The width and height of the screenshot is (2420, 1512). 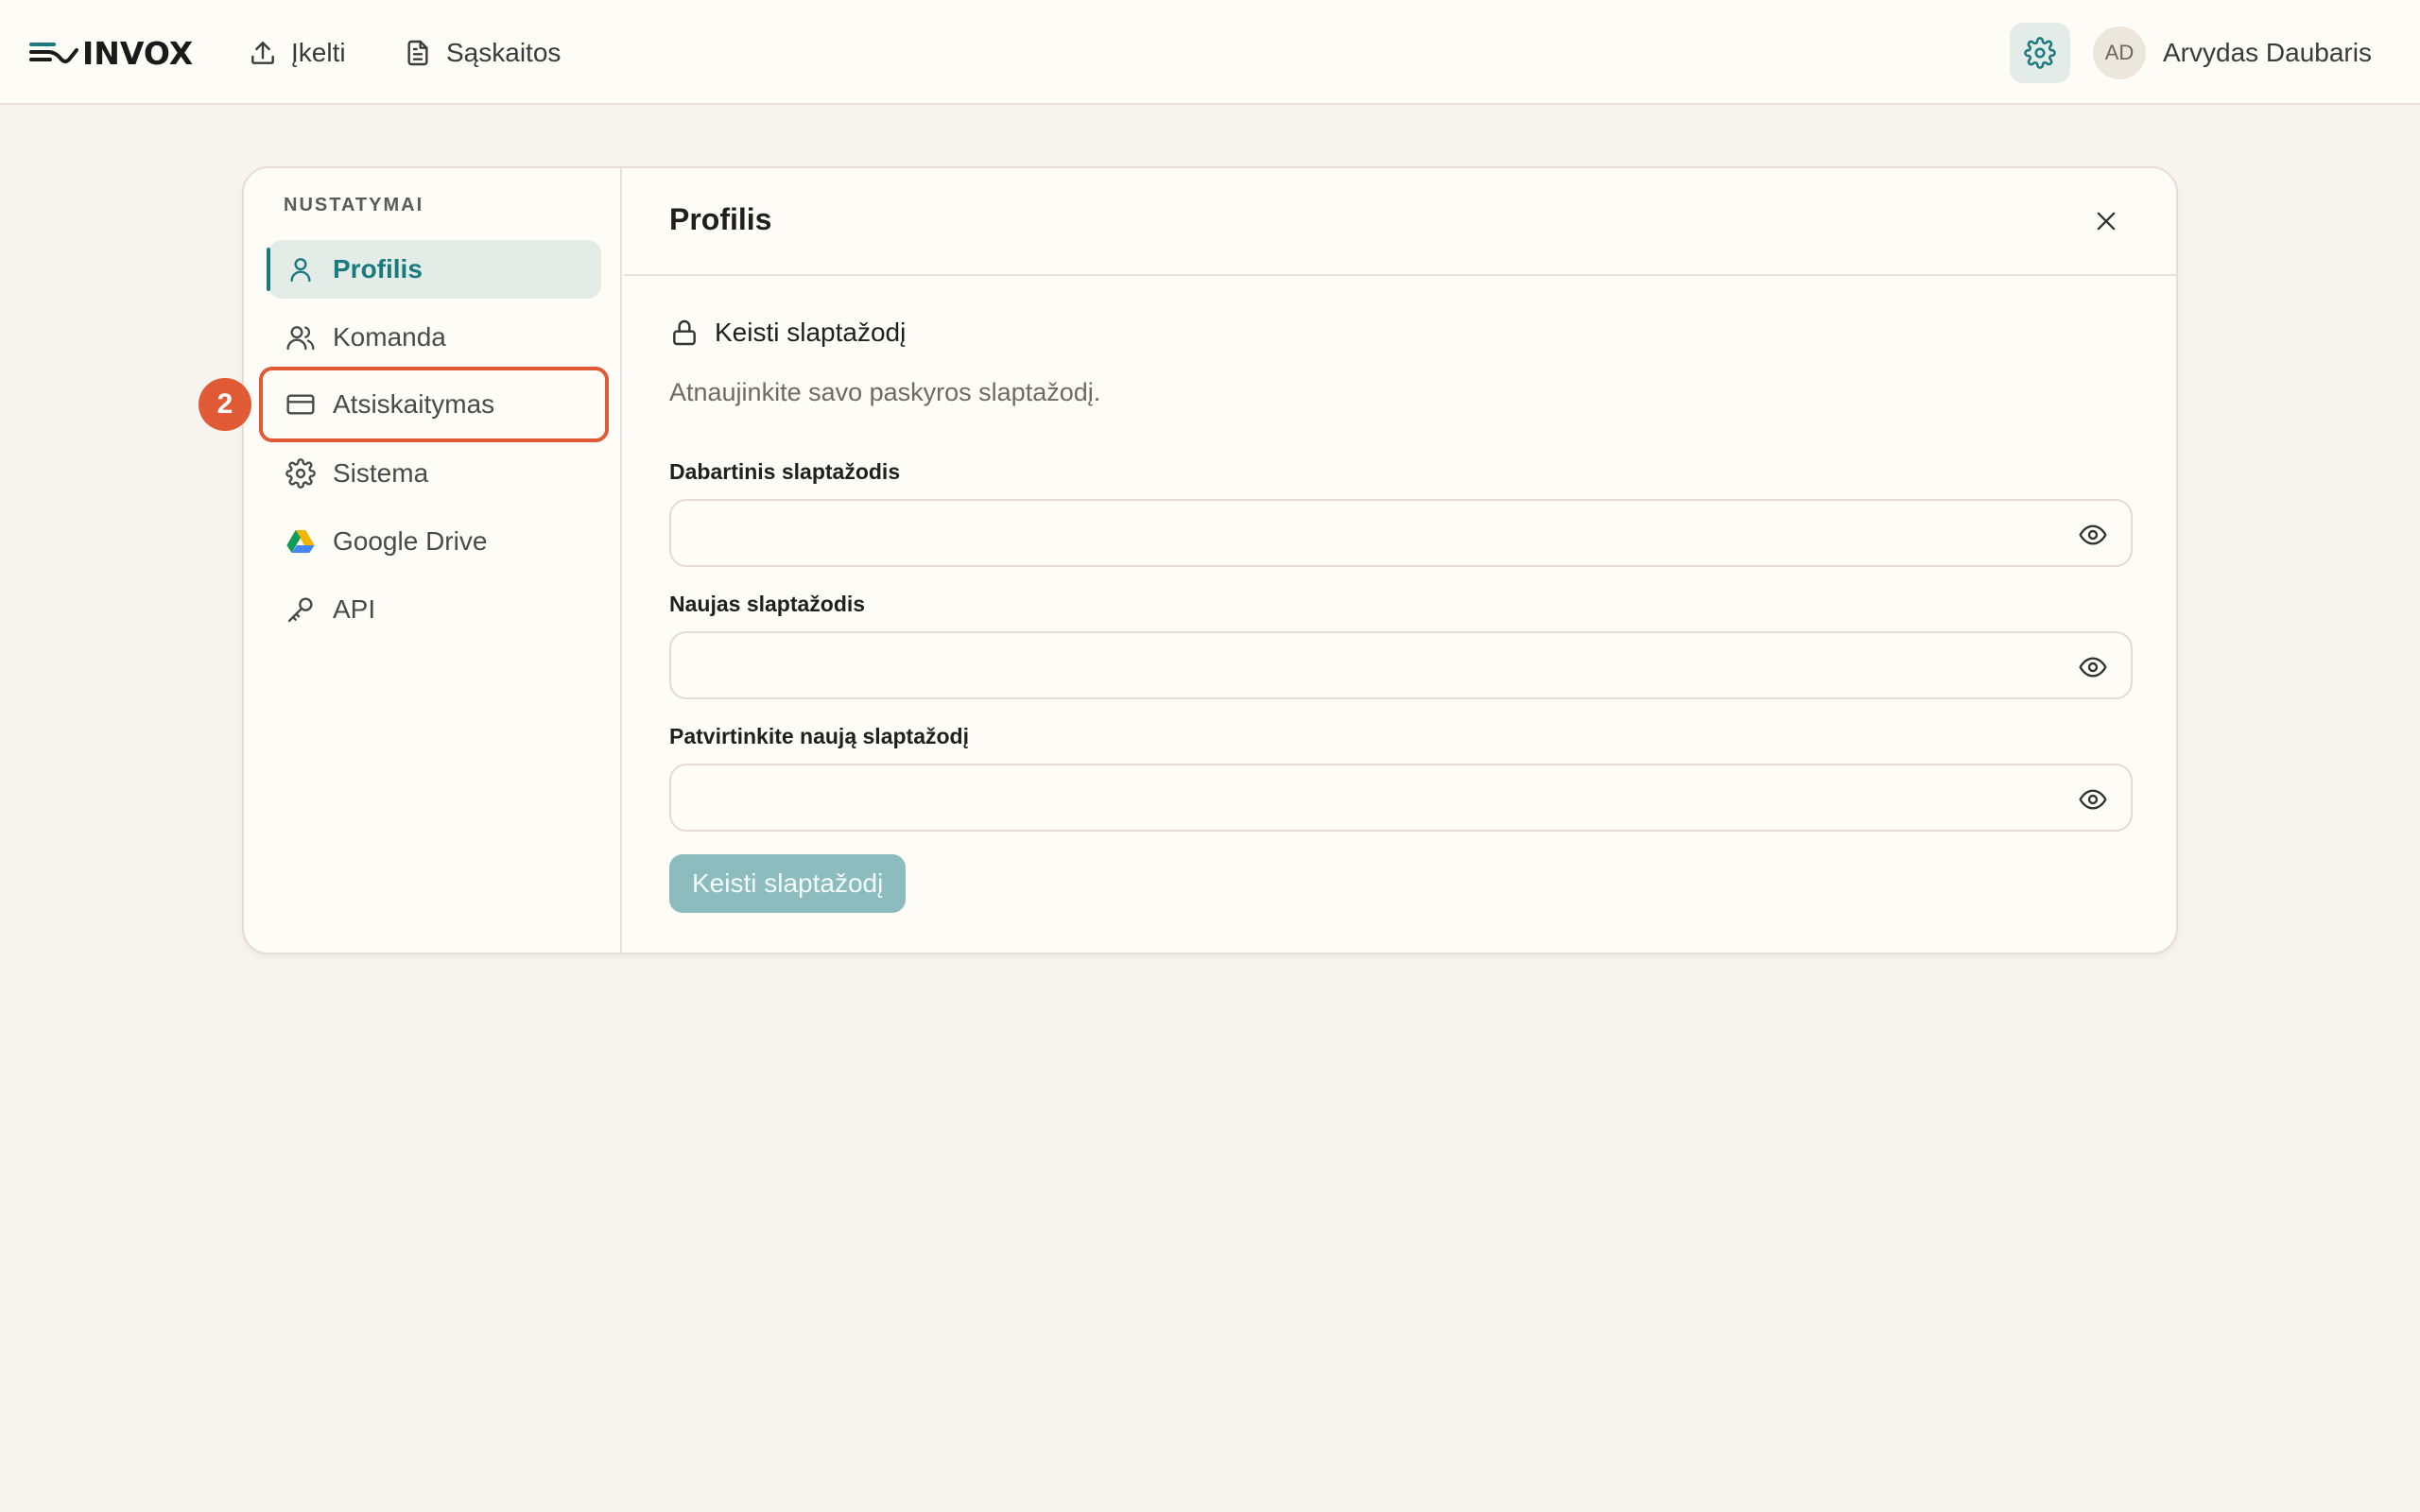 What do you see at coordinates (318, 52) in the screenshot?
I see `nav-upload-label: Įkelti` at bounding box center [318, 52].